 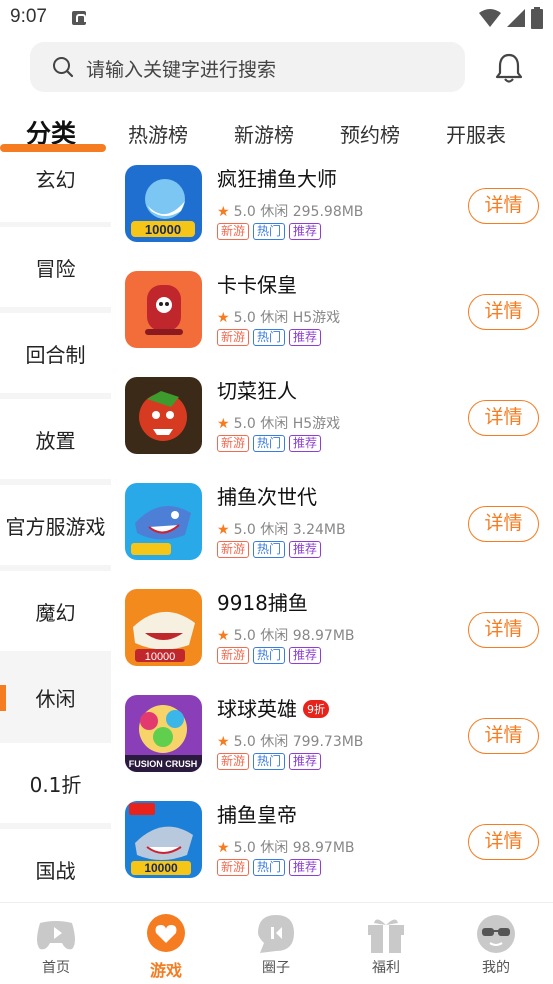 What do you see at coordinates (55, 865) in the screenshot?
I see `category-item-nation-war: 国战` at bounding box center [55, 865].